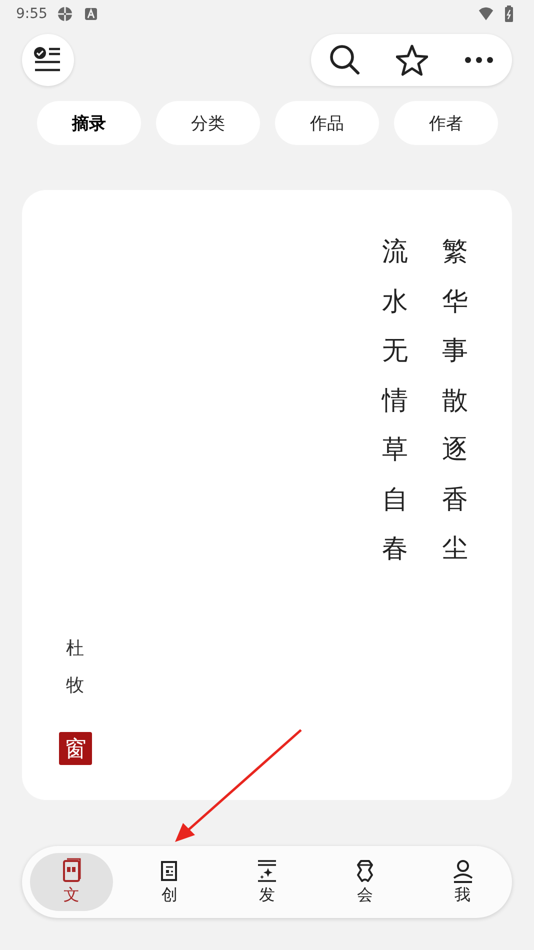 The height and width of the screenshot is (950, 534). I want to click on poem-line: 流水无情草自春, so click(395, 401).